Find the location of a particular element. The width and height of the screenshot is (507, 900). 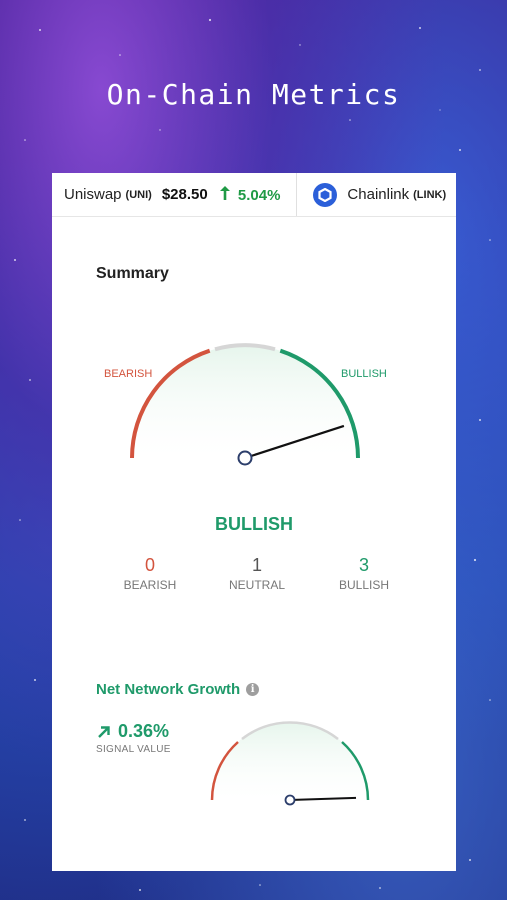

summary-verdict: BULLISH is located at coordinates (254, 524).